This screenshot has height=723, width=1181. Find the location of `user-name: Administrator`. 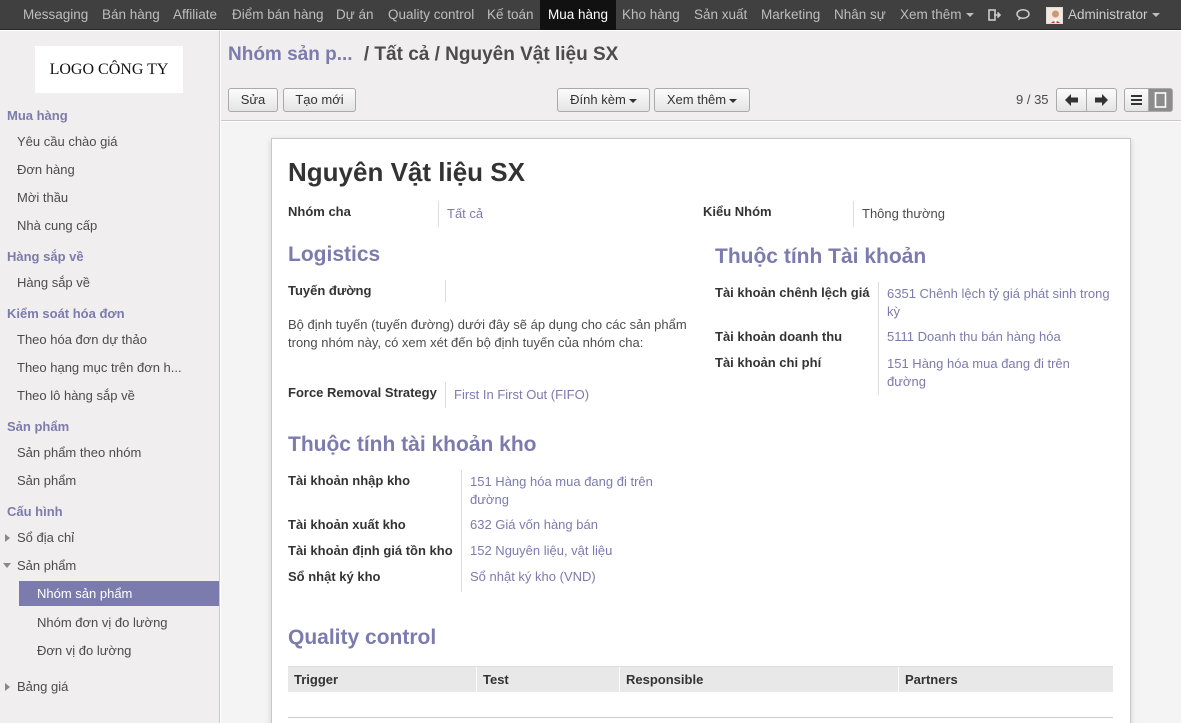

user-name: Administrator is located at coordinates (1108, 14).